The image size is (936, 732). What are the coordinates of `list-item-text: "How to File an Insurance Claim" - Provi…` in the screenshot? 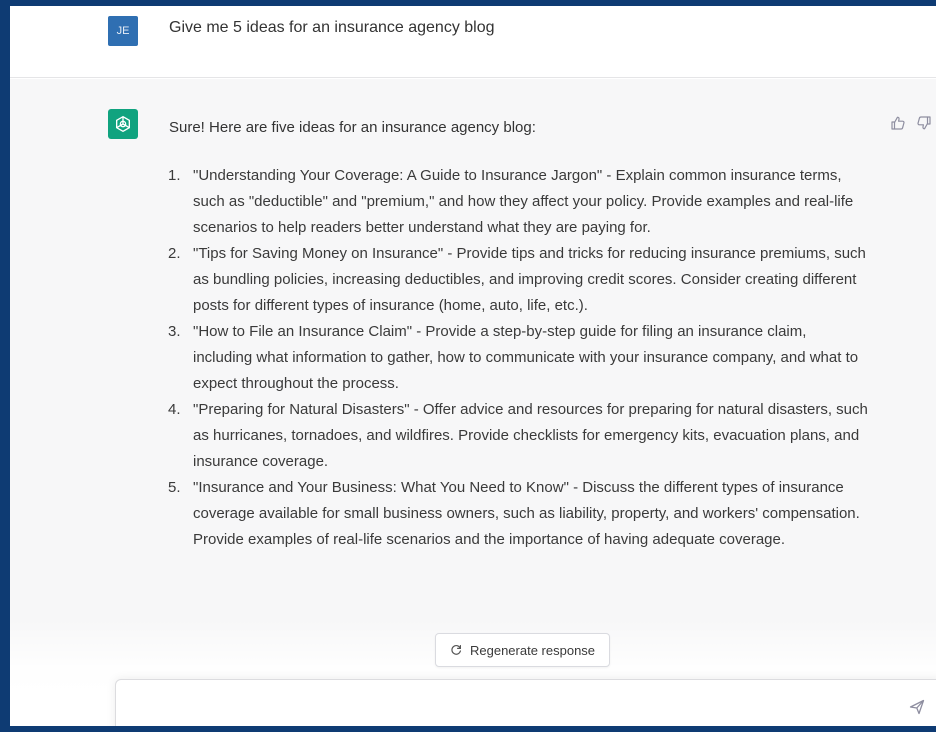 It's located at (526, 357).